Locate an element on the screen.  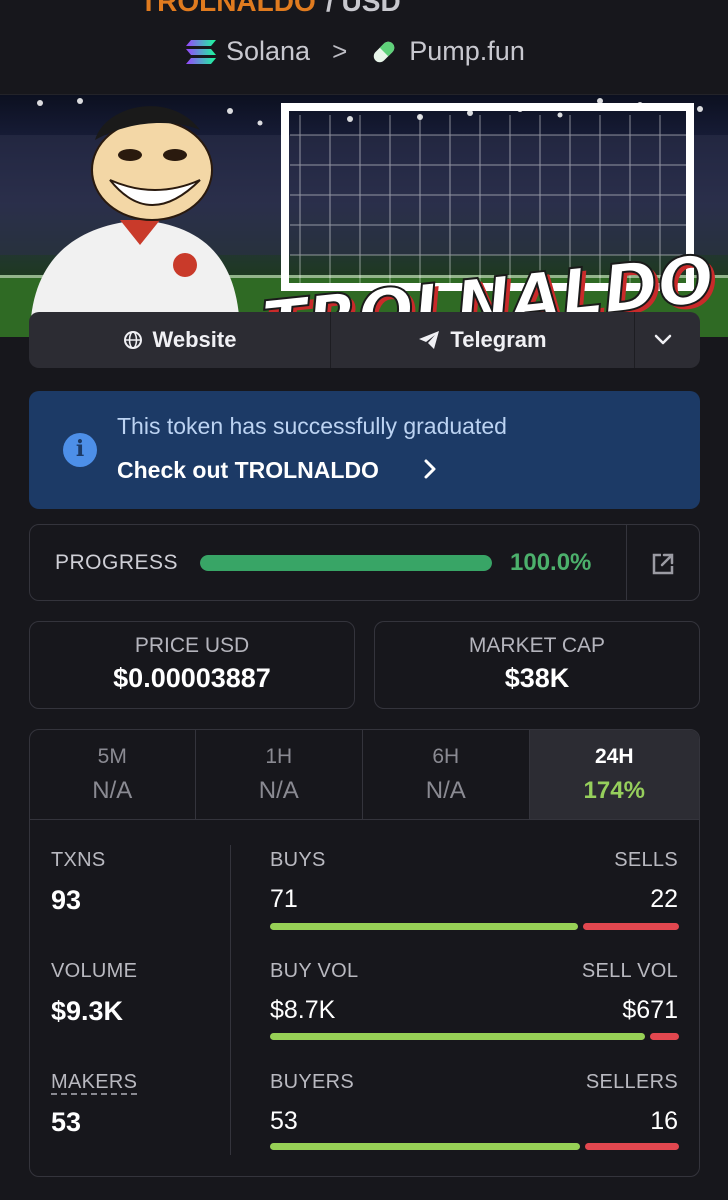
volume-value: $9.3K is located at coordinates (87, 1011).